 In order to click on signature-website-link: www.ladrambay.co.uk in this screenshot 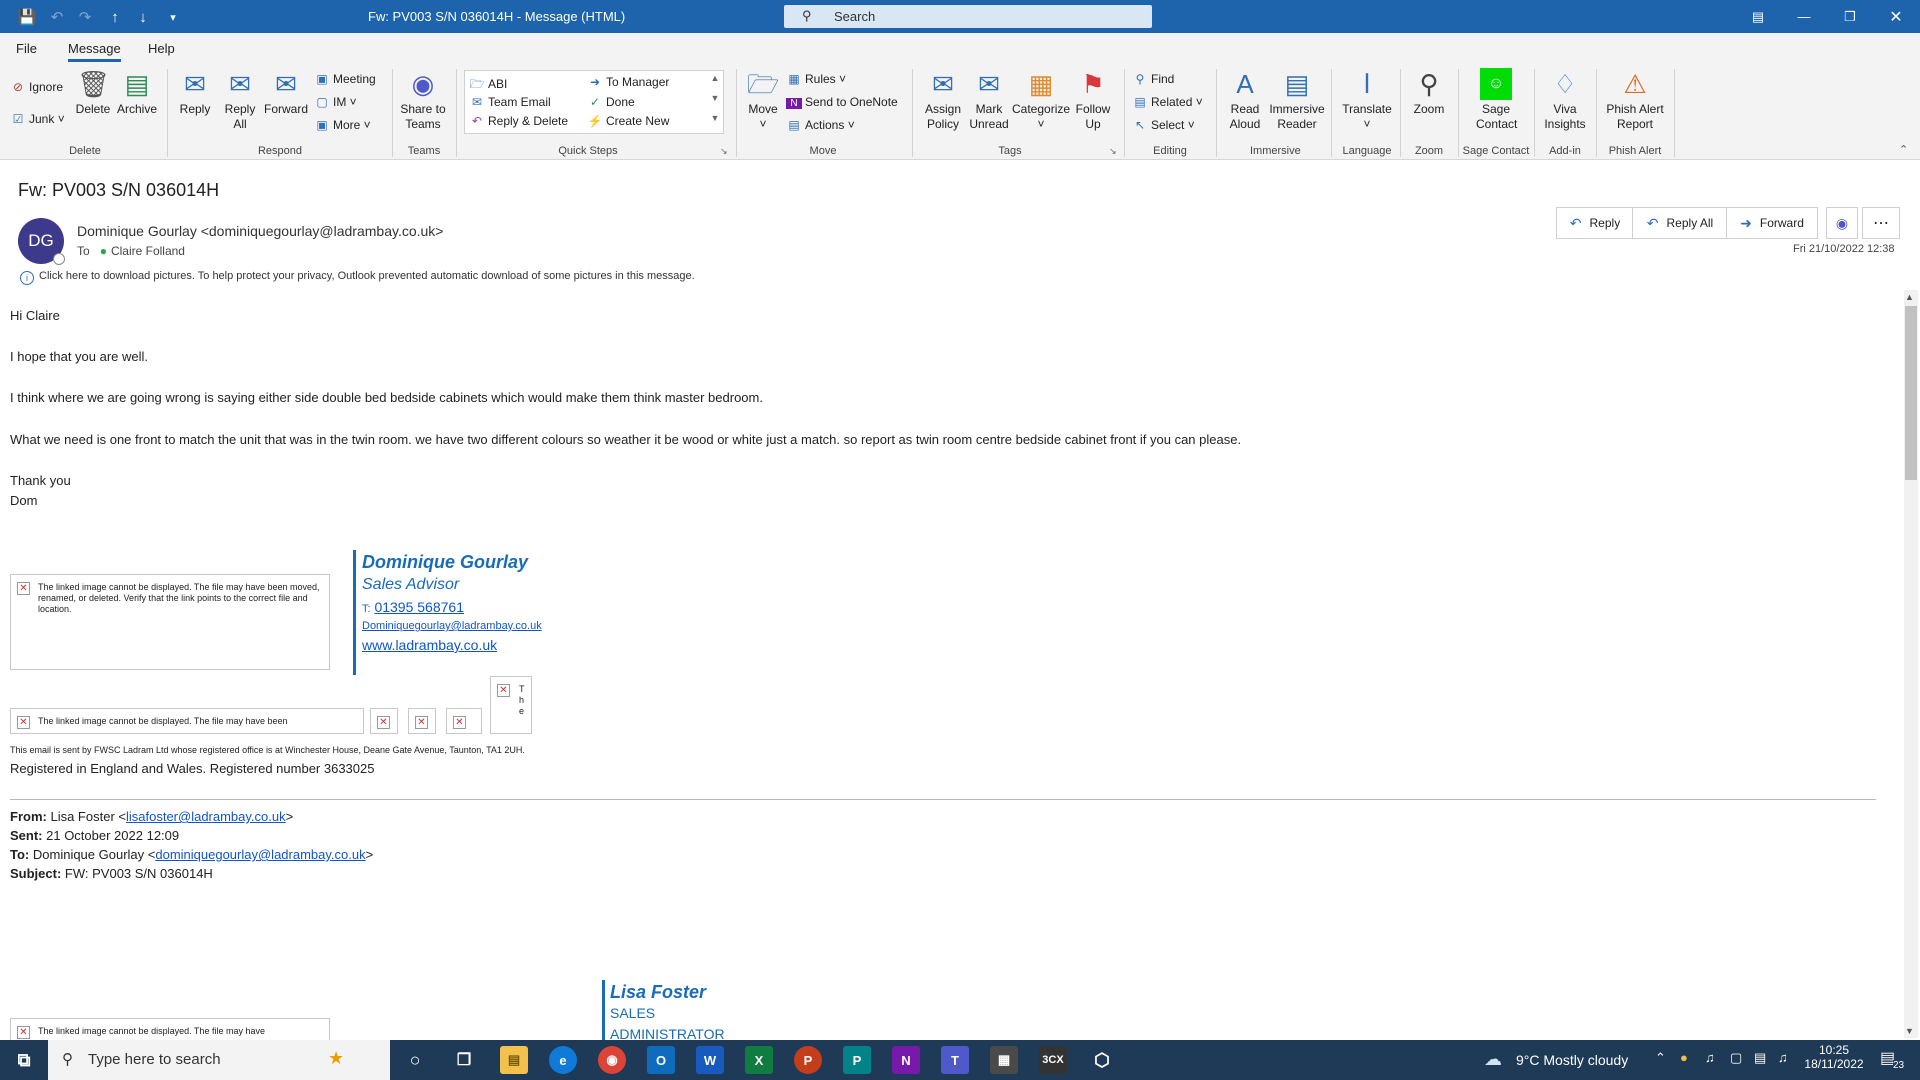, I will do `click(429, 645)`.